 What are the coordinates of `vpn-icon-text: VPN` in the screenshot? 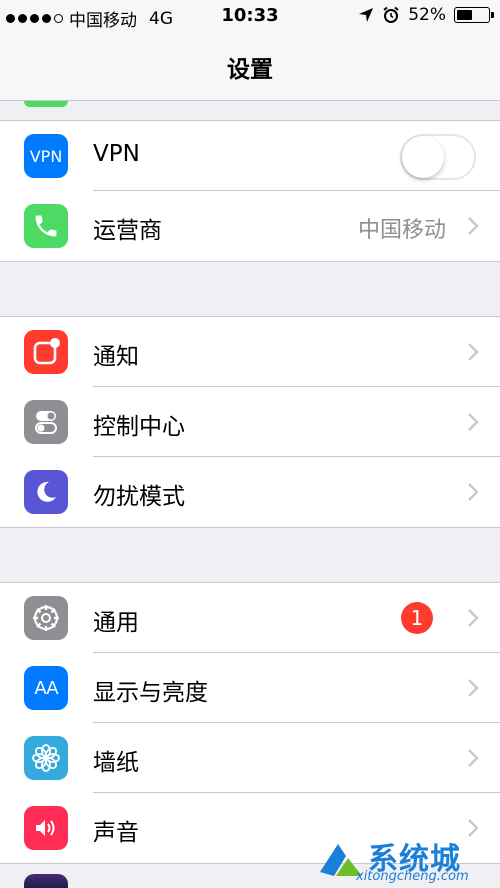 It's located at (46, 156).